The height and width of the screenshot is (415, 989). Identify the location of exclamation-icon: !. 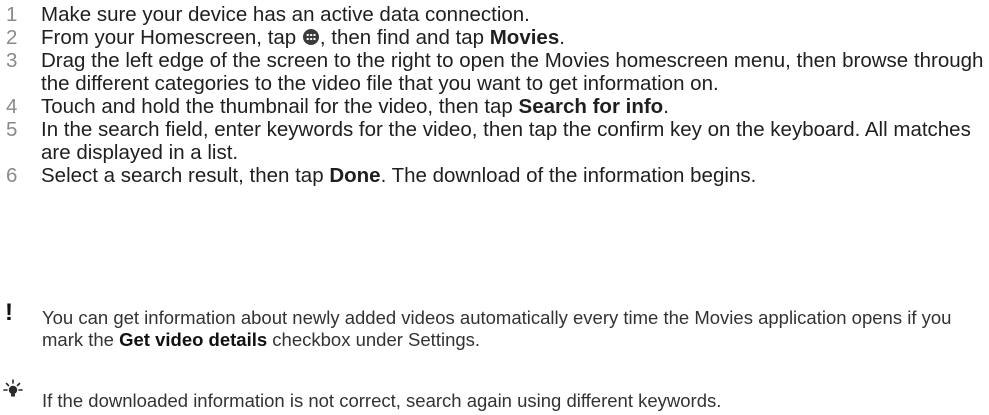
(9, 312).